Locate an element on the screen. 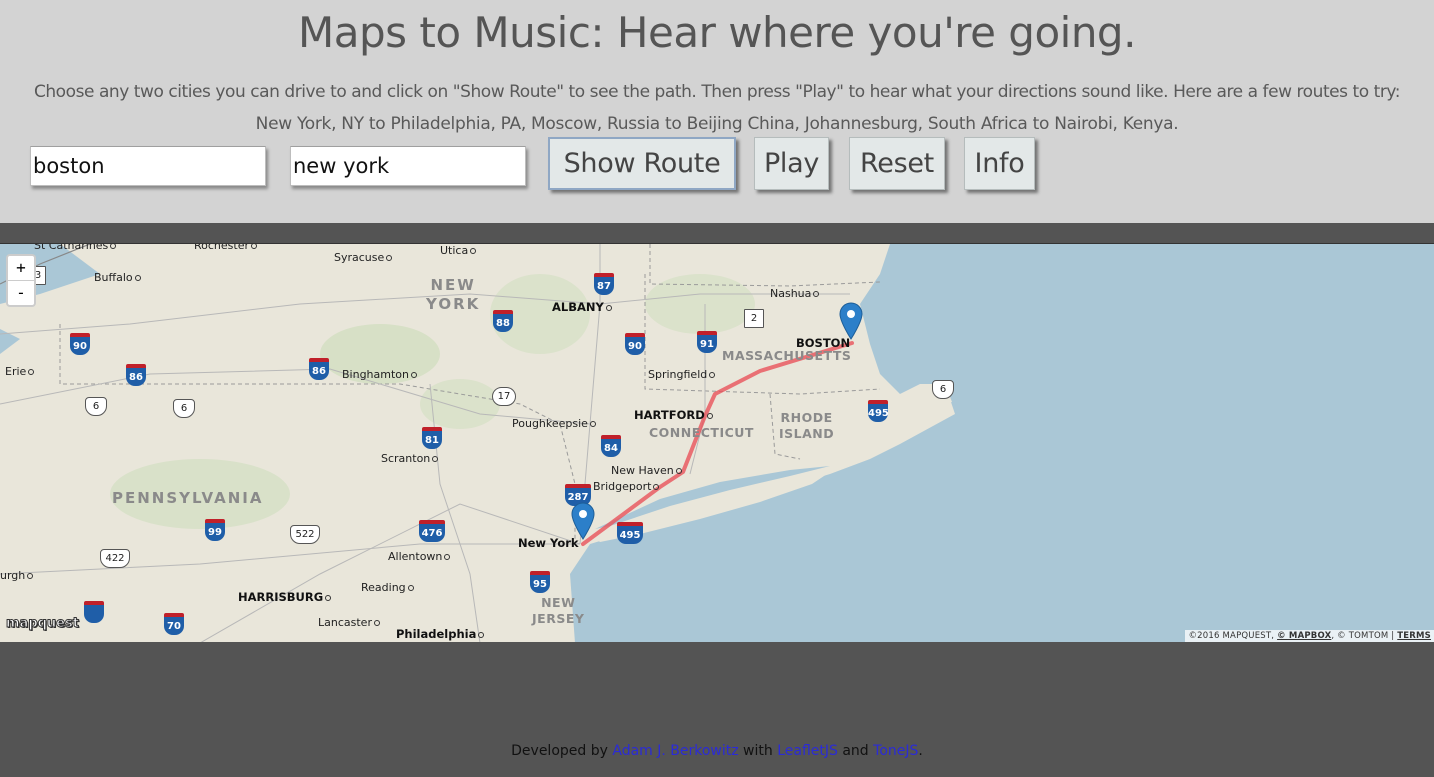  interstate-shield: 95 is located at coordinates (540, 582).